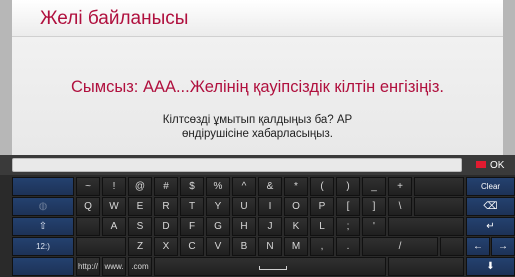 The width and height of the screenshot is (515, 277). Describe the element at coordinates (481, 164) in the screenshot. I see `red-button-icon` at that location.